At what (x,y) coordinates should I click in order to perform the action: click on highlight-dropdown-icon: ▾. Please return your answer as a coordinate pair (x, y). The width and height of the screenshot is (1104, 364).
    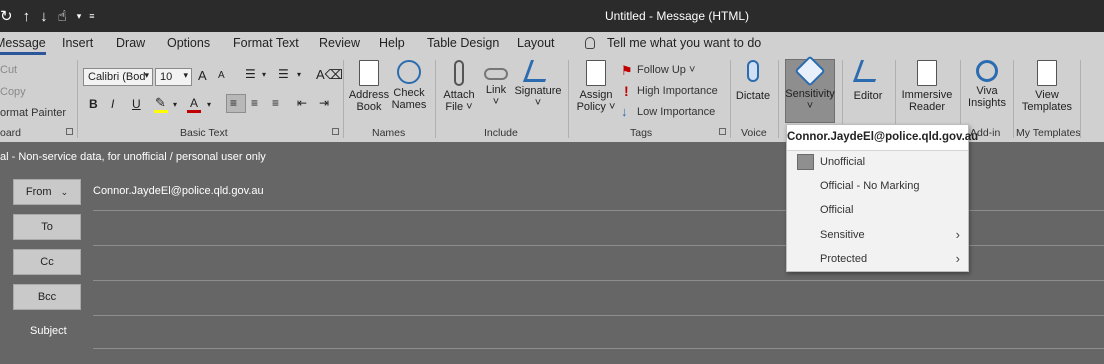
    Looking at the image, I should click on (175, 104).